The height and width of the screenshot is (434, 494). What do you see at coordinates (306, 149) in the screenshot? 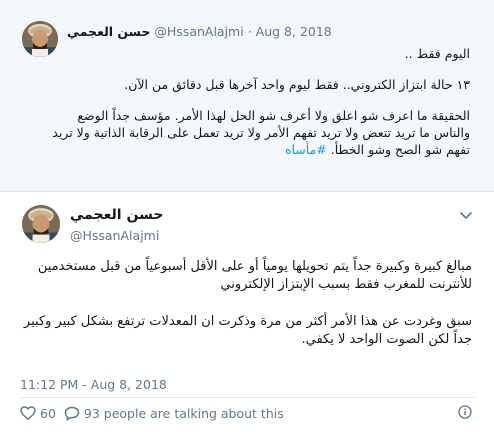
I see `hashtag-link: #مأساه` at bounding box center [306, 149].